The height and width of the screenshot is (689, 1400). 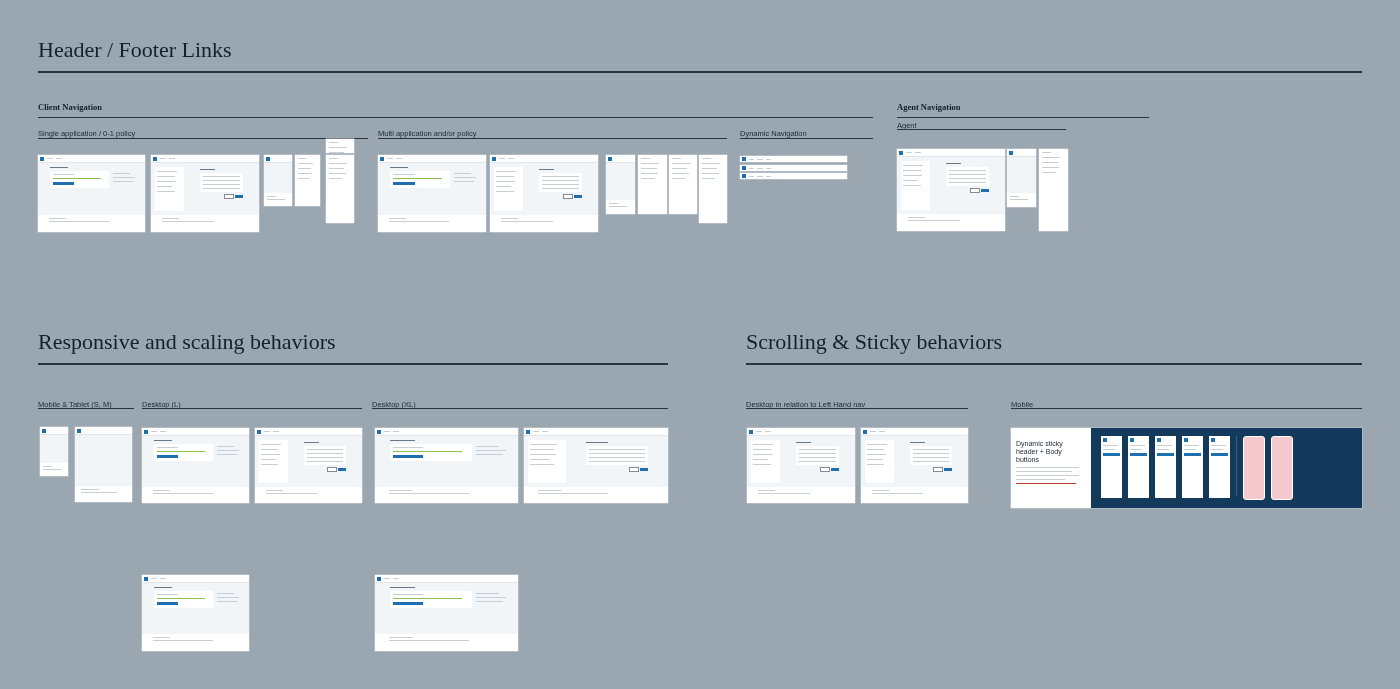 I want to click on section-title: Responsive and scaling behaviors, so click(x=187, y=342).